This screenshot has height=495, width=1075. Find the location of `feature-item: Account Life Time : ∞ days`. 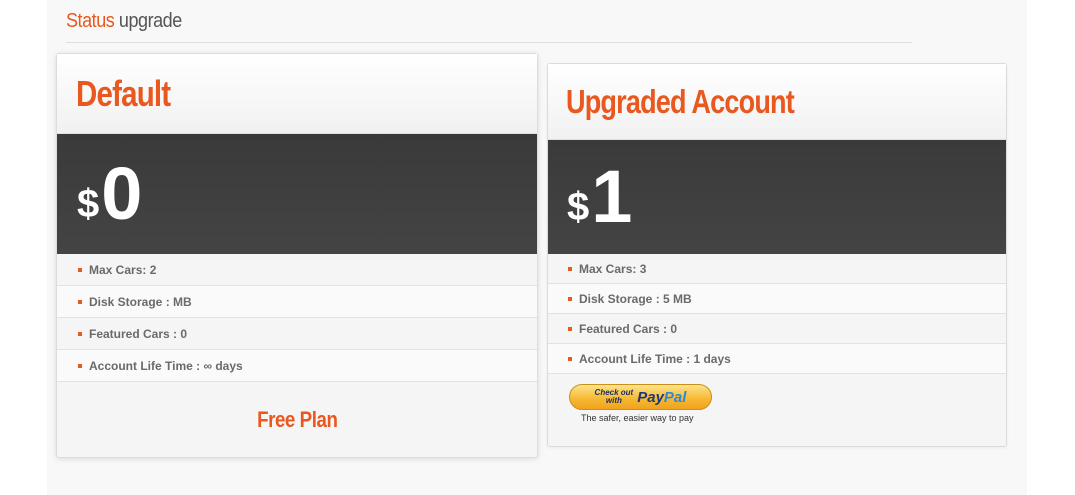

feature-item: Account Life Time : ∞ days is located at coordinates (297, 366).